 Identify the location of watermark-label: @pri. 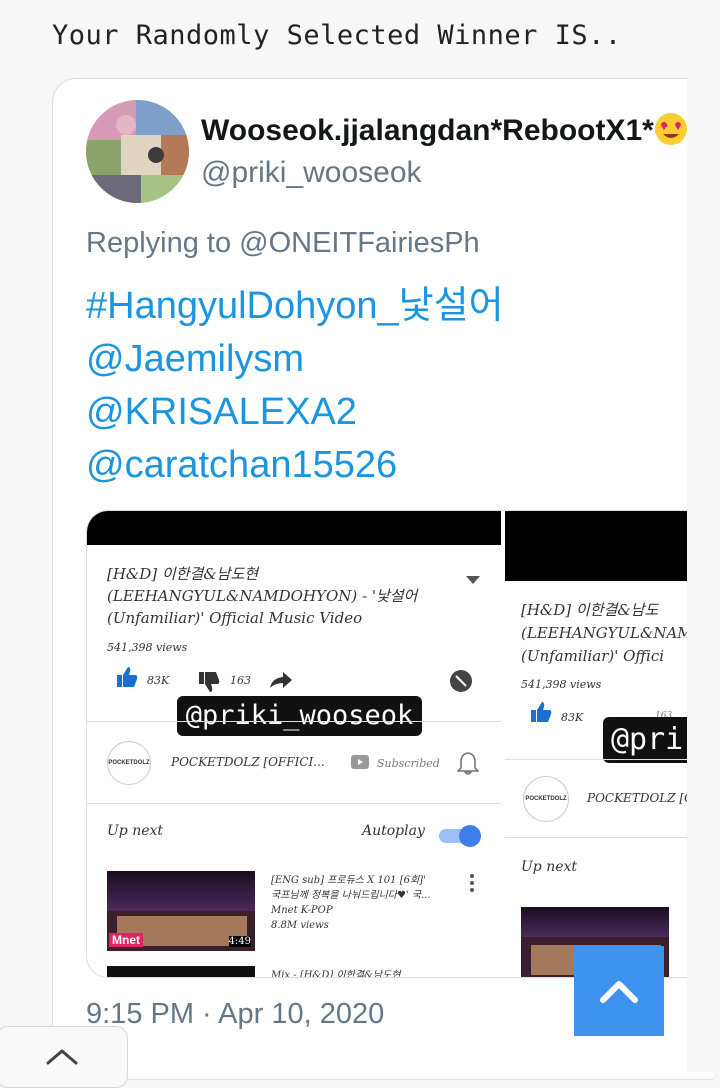
(645, 740).